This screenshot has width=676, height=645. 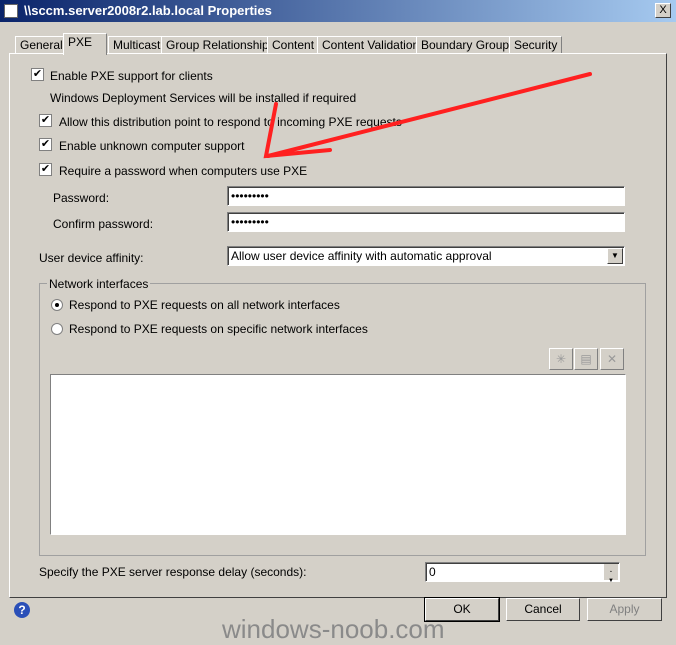 What do you see at coordinates (85, 44) in the screenshot?
I see `tab-pxe: PXE` at bounding box center [85, 44].